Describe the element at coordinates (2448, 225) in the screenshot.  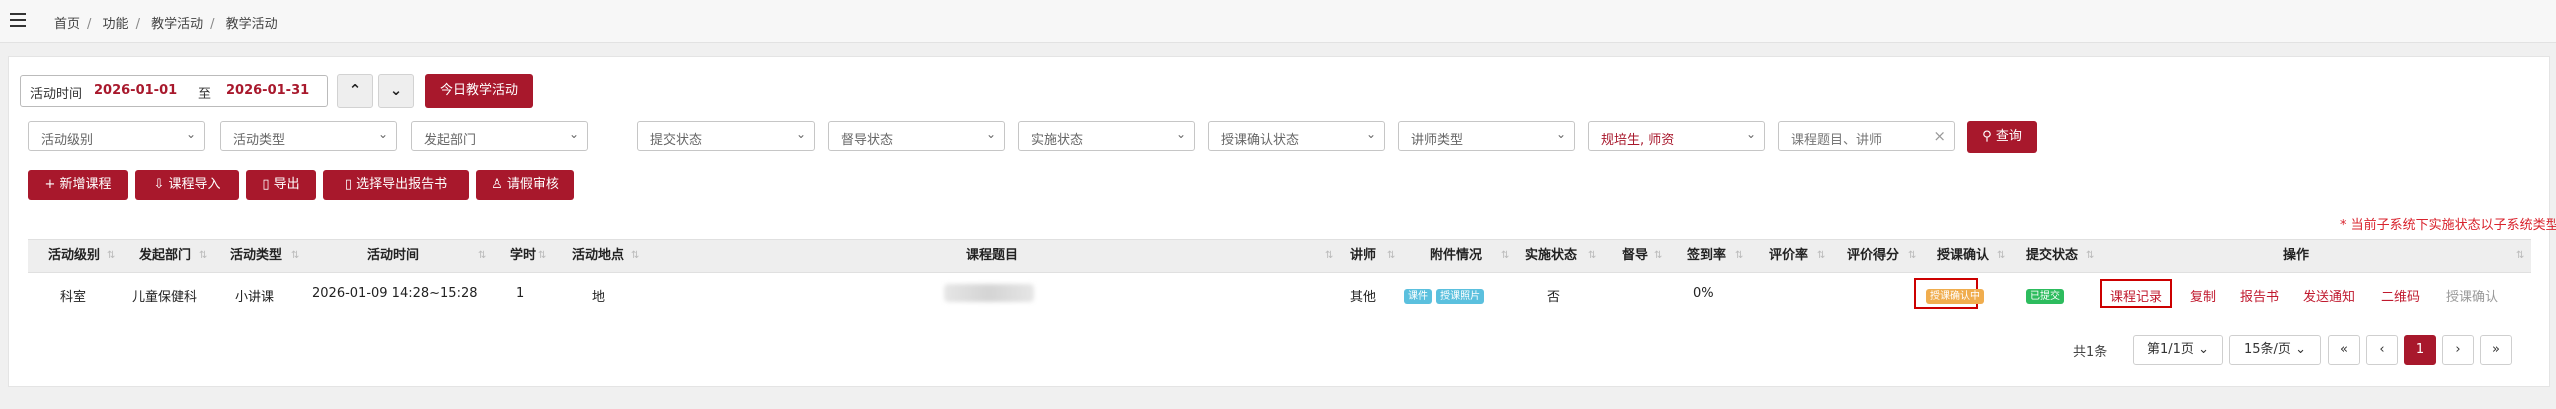
I see `status-note: * 当前子系统下实施状态以子系统类型为主` at that location.